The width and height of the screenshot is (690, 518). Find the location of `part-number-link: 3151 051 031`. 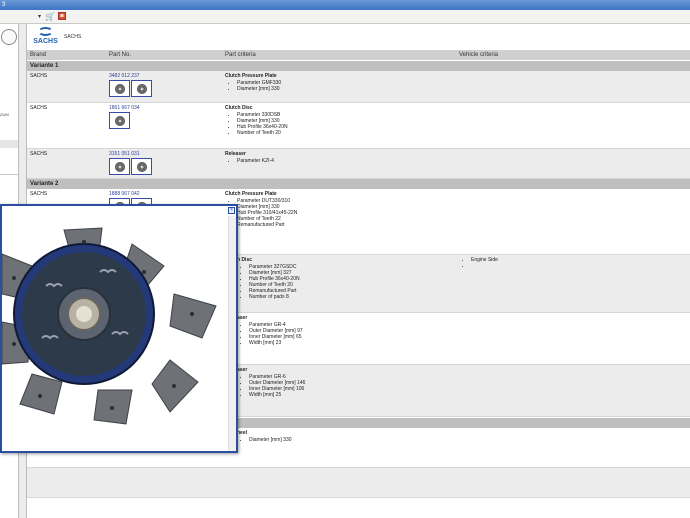

part-number-link: 3151 051 031 is located at coordinates (124, 154).